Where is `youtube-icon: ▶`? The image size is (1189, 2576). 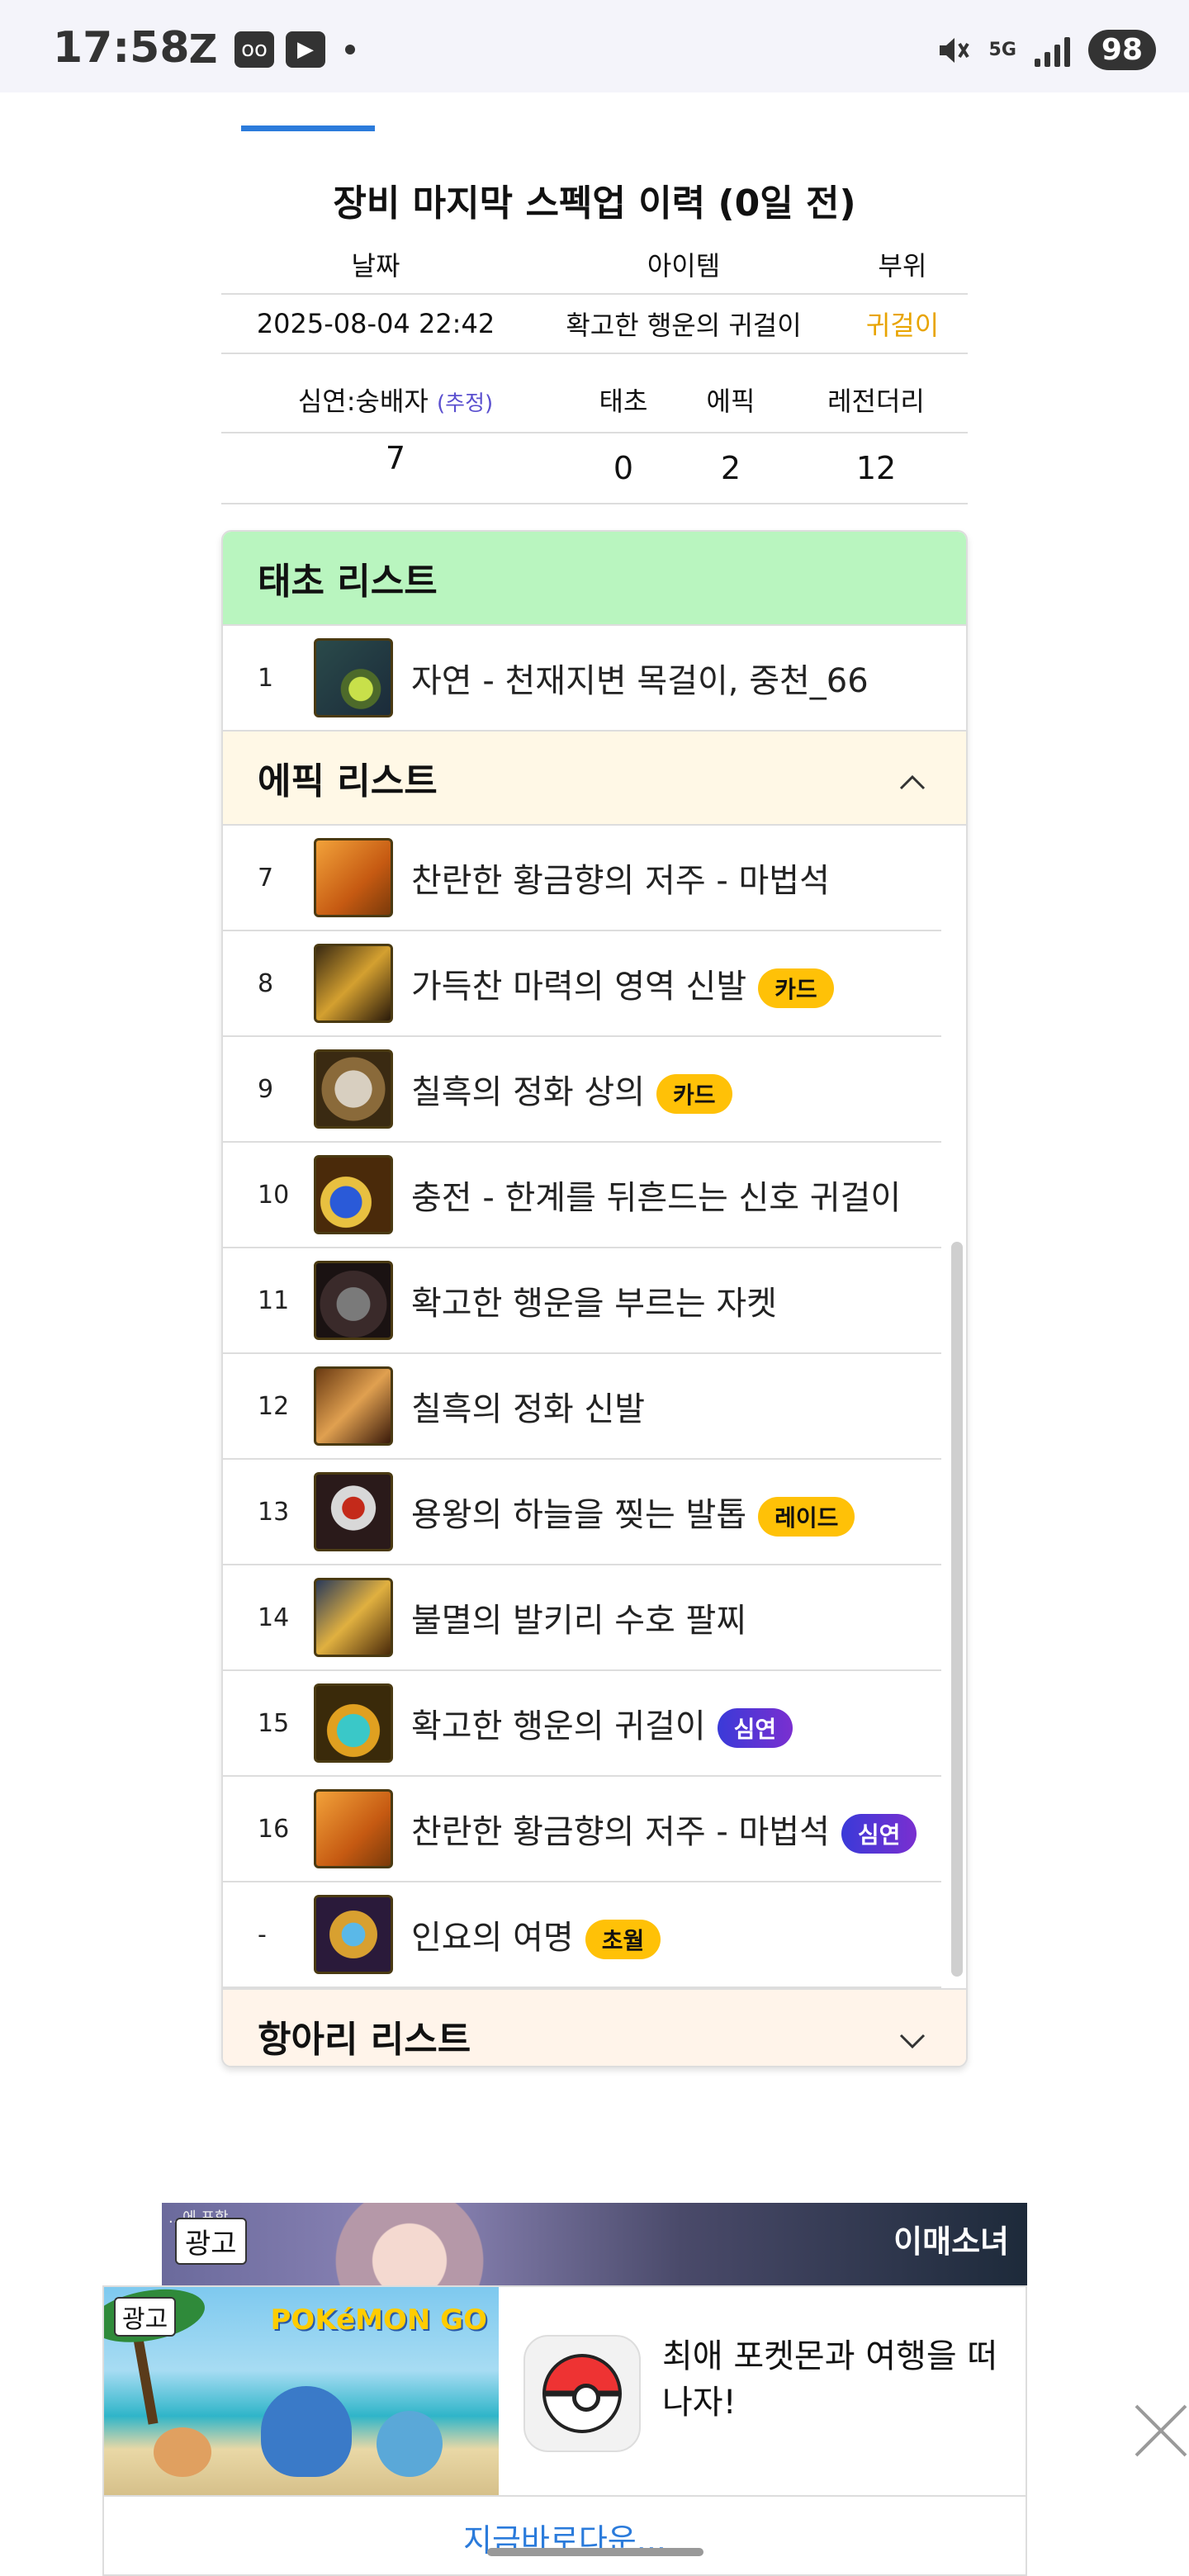 youtube-icon: ▶ is located at coordinates (305, 49).